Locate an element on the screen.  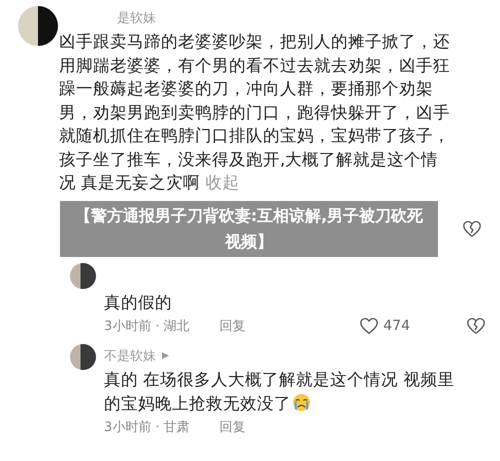
username: 是软妹 is located at coordinates (136, 18).